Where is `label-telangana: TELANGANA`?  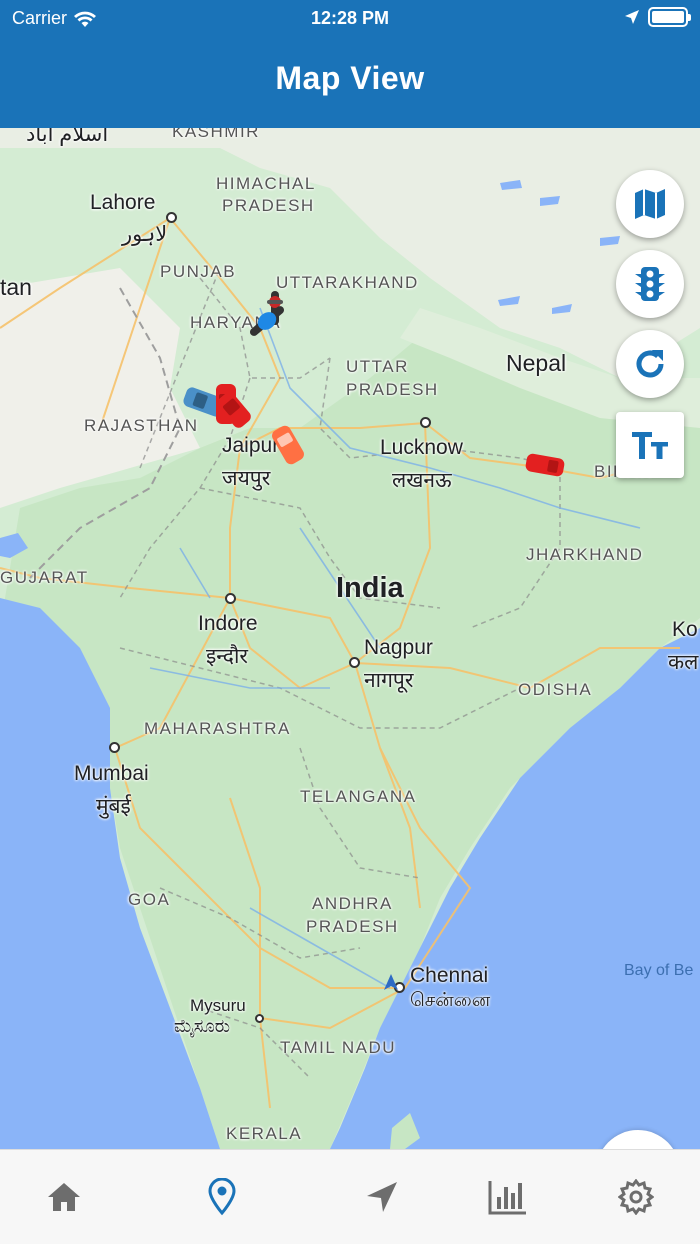
label-telangana: TELANGANA is located at coordinates (358, 796).